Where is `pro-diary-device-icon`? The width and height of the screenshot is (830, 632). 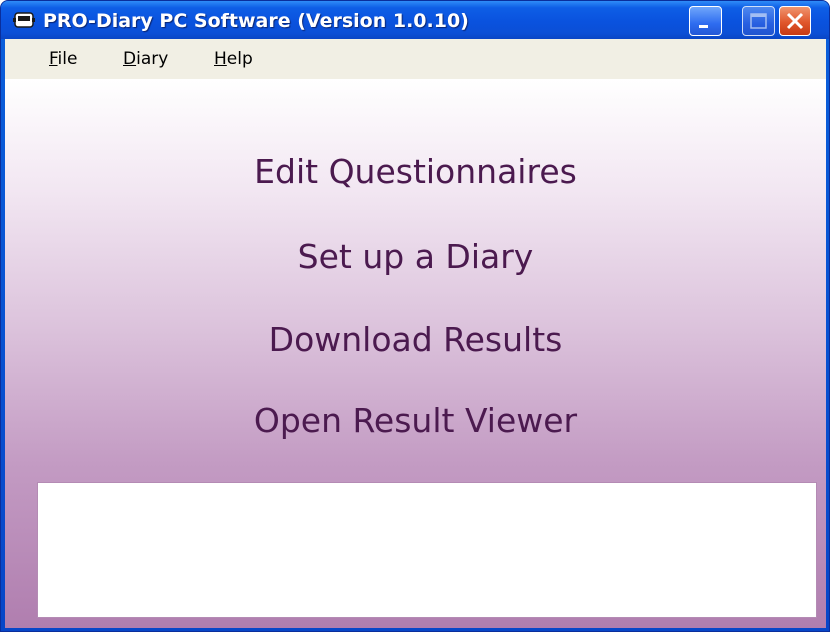 pro-diary-device-icon is located at coordinates (24, 20).